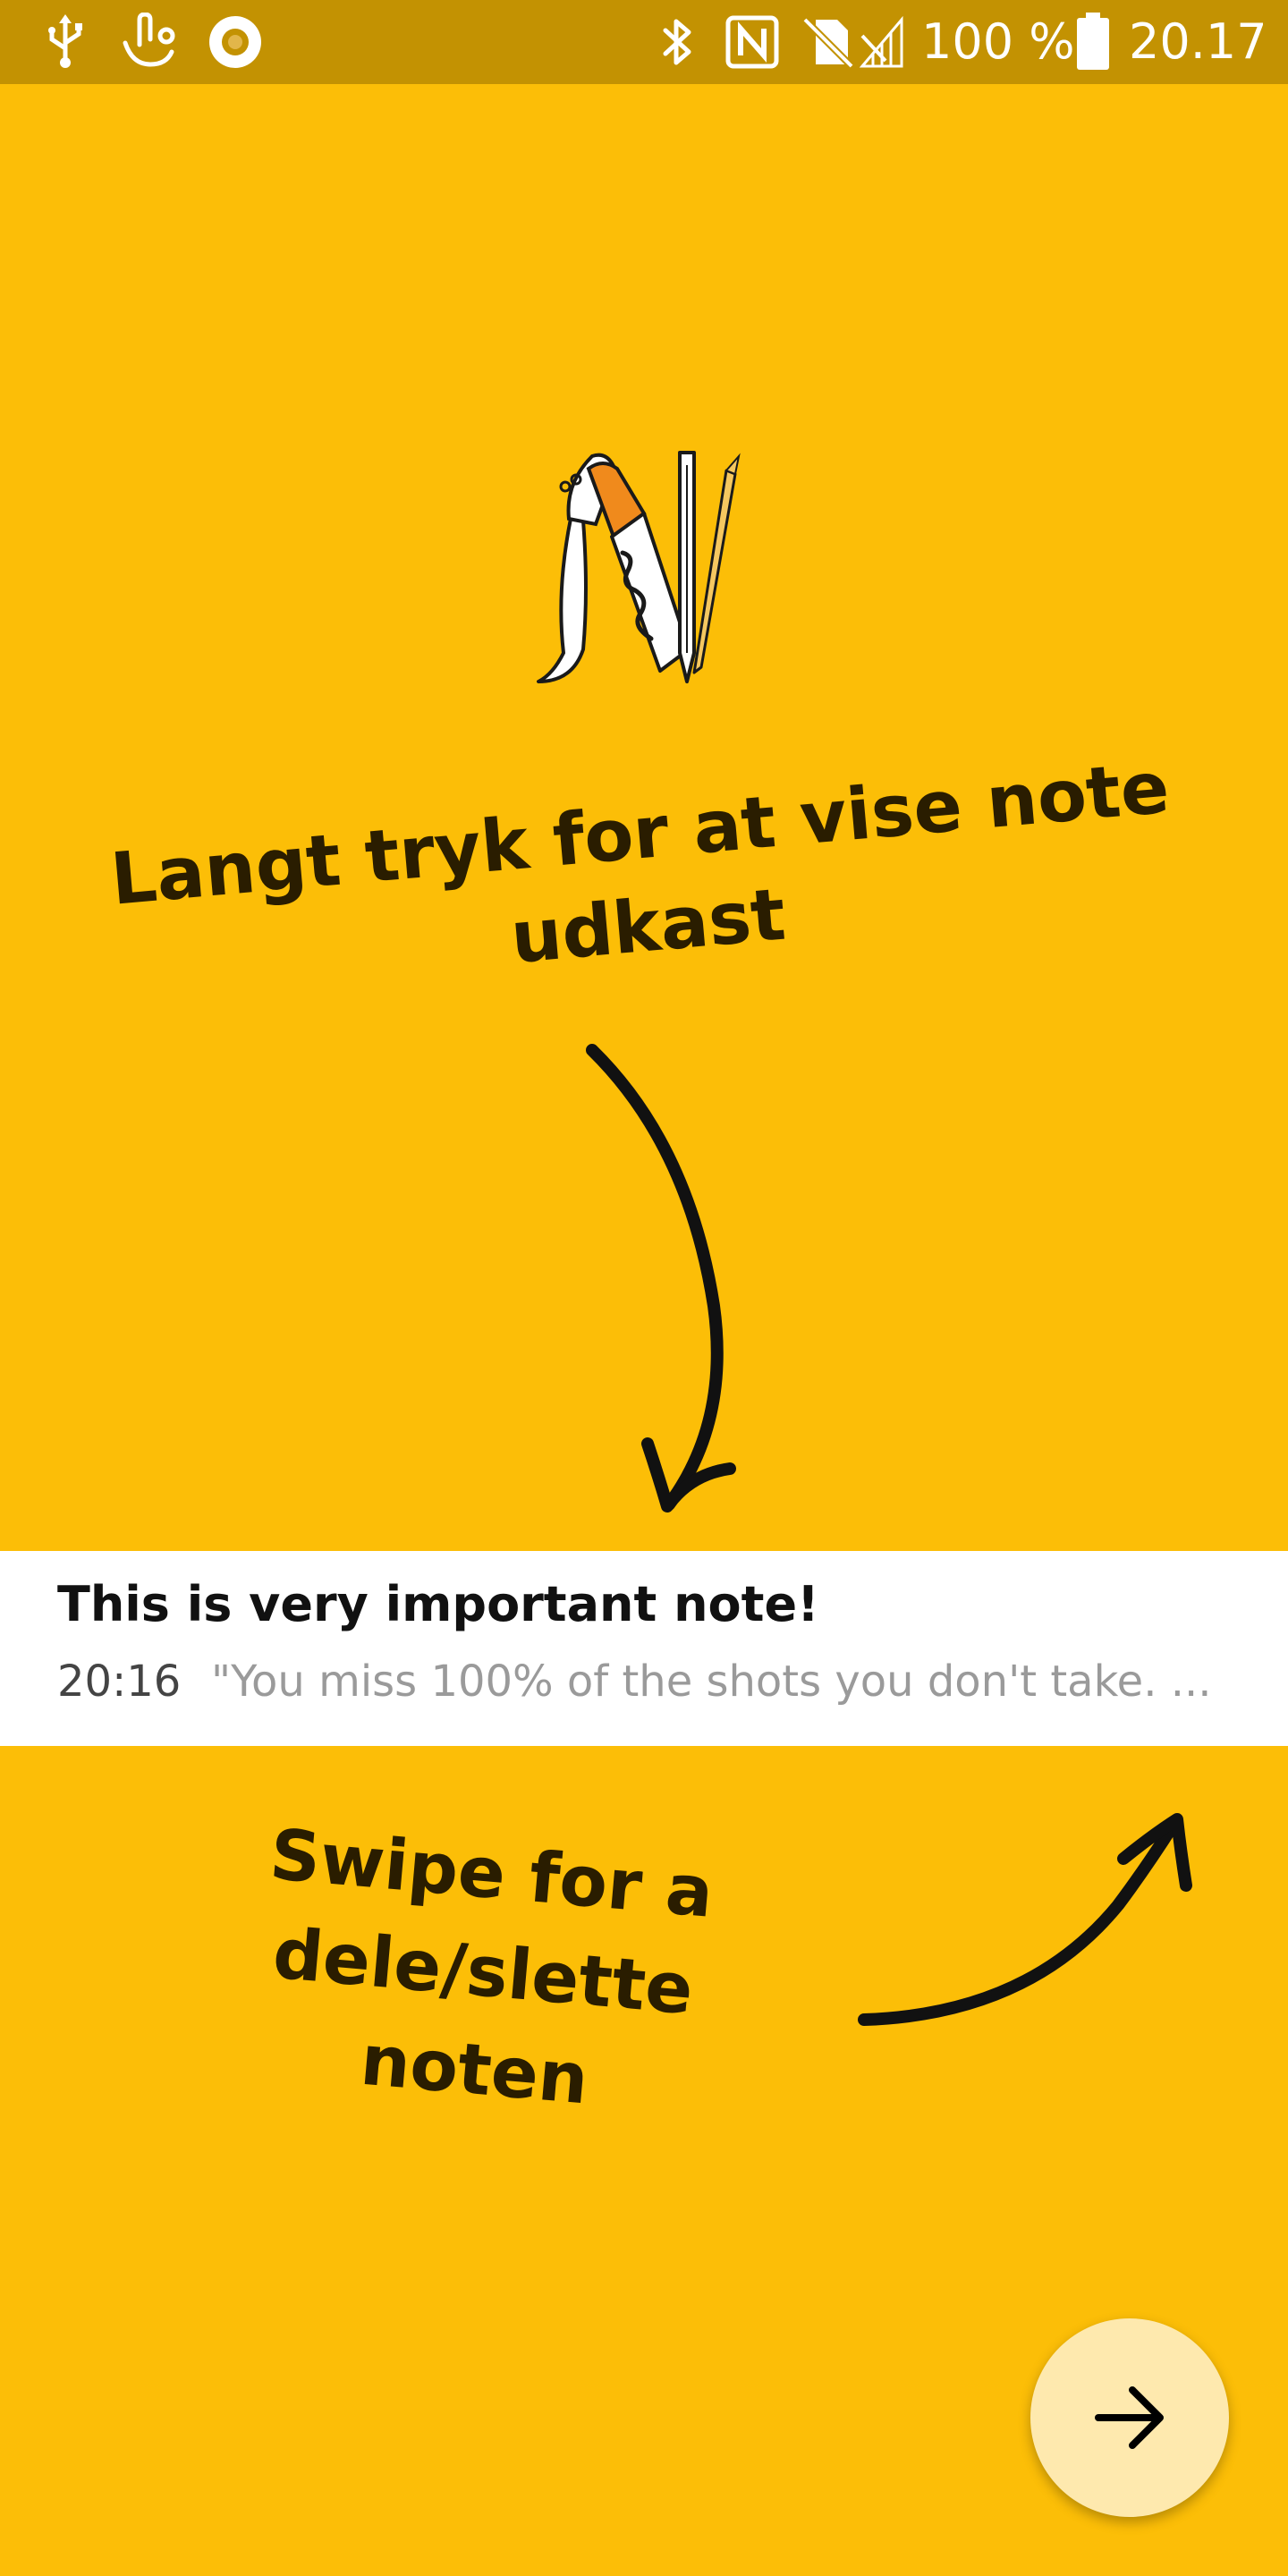 This screenshot has width=1288, height=2576. Describe the element at coordinates (881, 41) in the screenshot. I see `no-signal-icon` at that location.